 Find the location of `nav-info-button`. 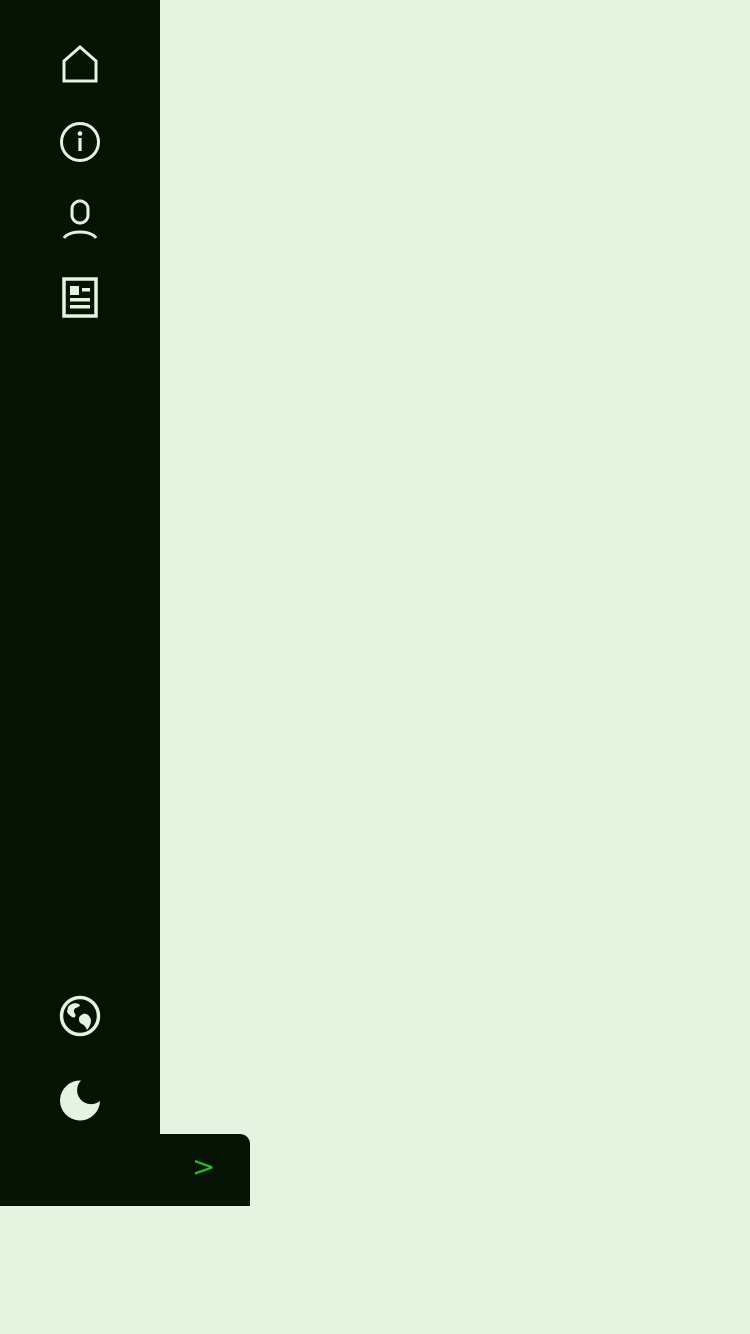

nav-info-button is located at coordinates (80, 142).